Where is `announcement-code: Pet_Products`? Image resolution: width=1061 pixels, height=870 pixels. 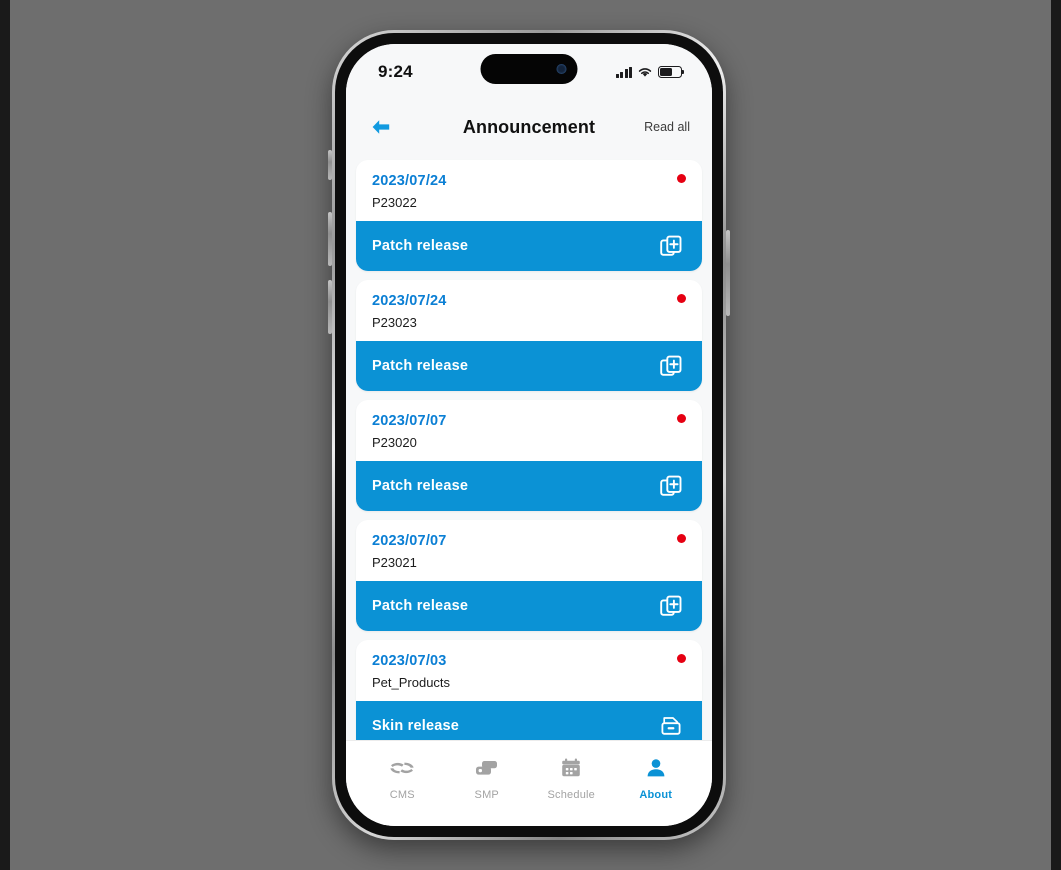 announcement-code: Pet_Products is located at coordinates (411, 682).